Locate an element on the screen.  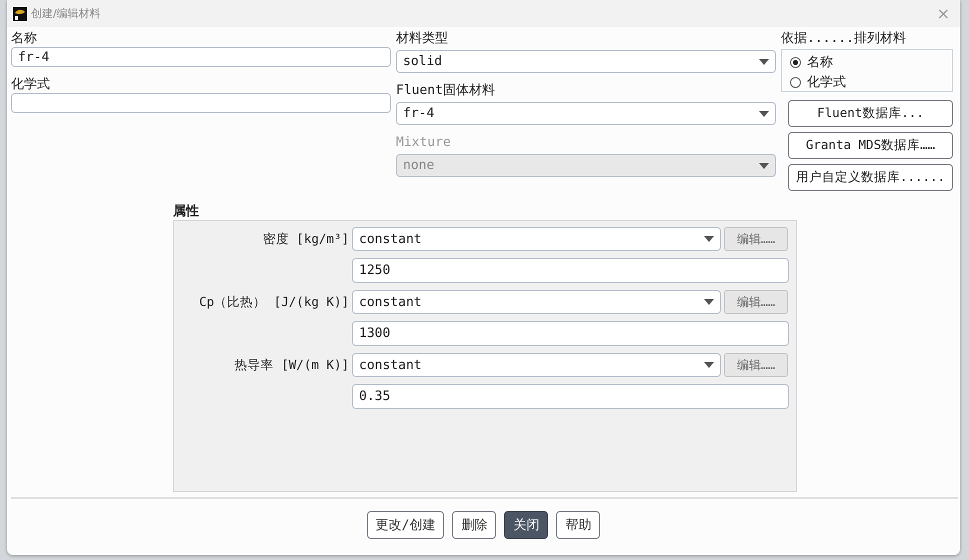
radio-option: 化学式 is located at coordinates (867, 82).